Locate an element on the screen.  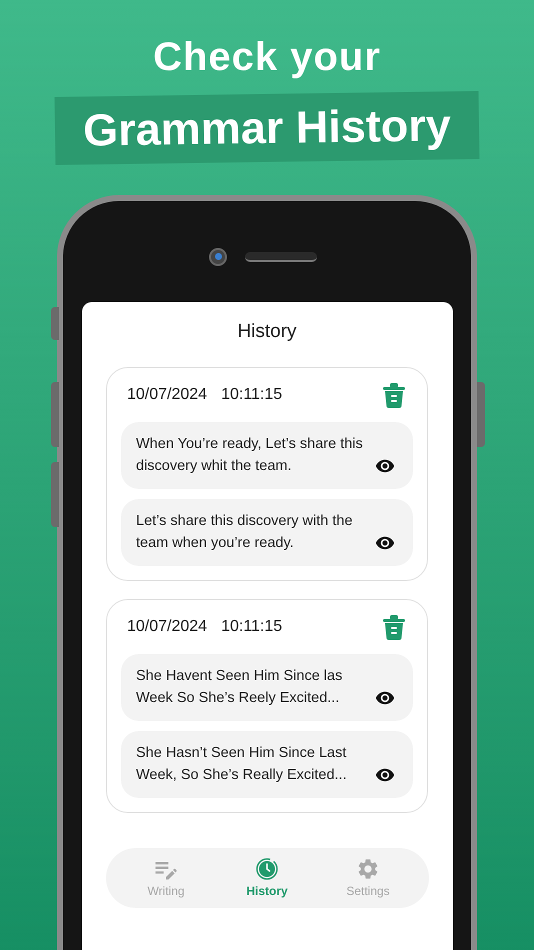
banner: Grammar History is located at coordinates (267, 127).